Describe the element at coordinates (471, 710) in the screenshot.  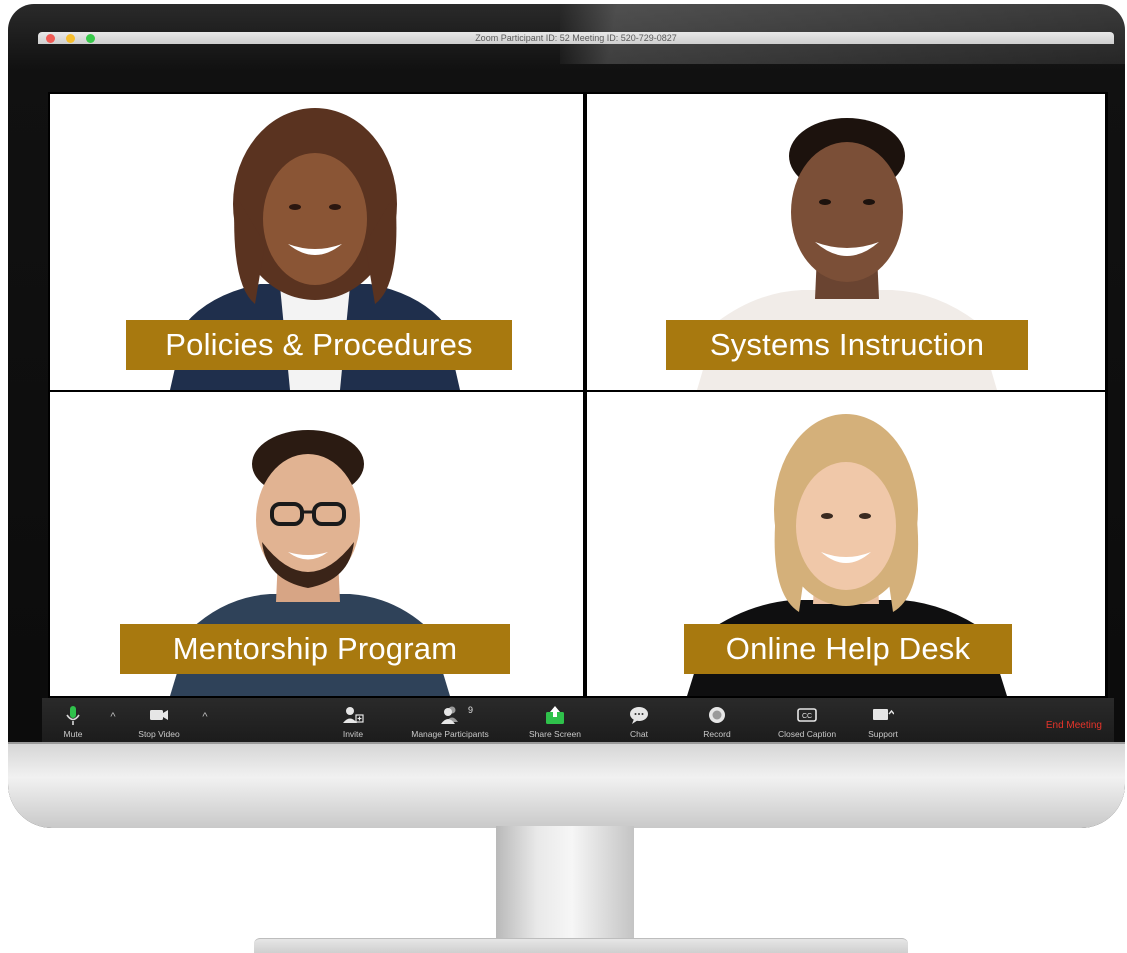
I see `participant-count-badge: 9` at that location.